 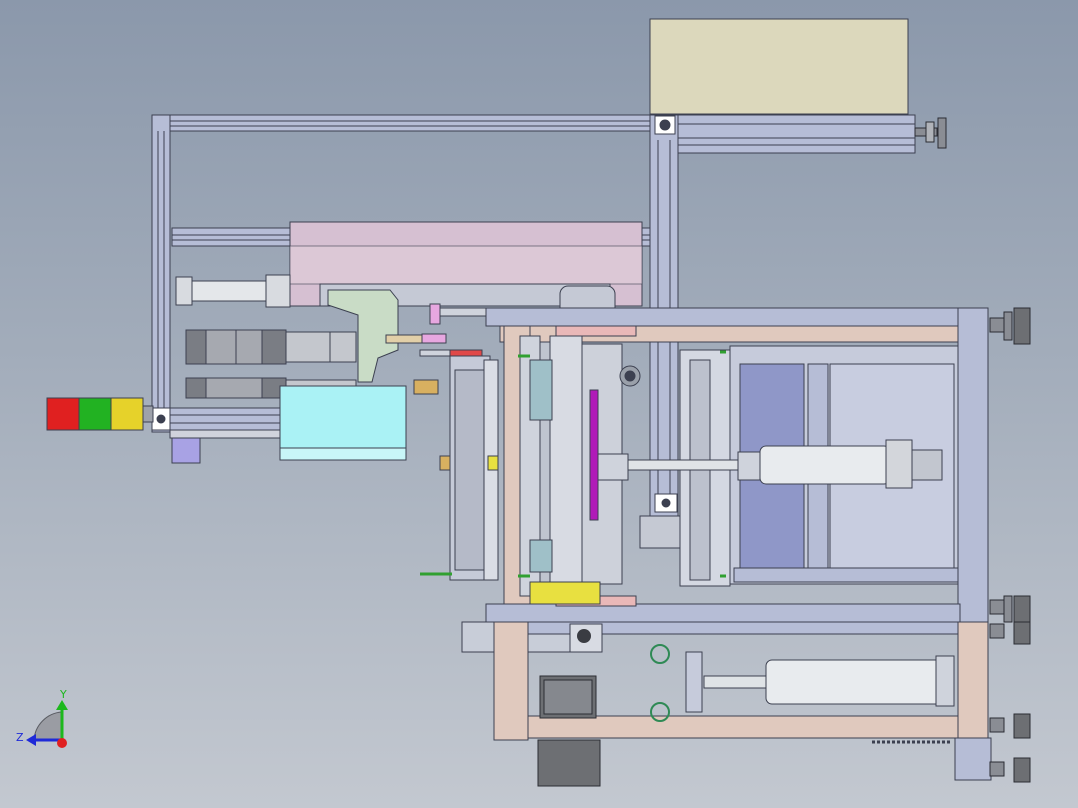 I want to click on stack-light-yellow, so click(x=127, y=414).